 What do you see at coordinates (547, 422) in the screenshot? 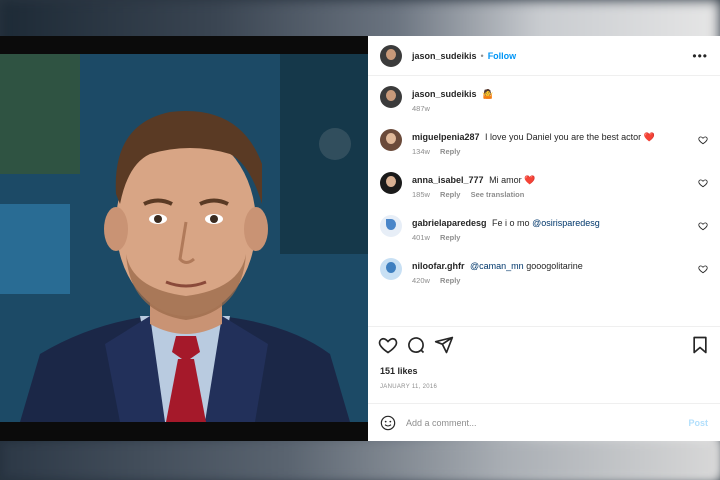
I see `comment-input` at bounding box center [547, 422].